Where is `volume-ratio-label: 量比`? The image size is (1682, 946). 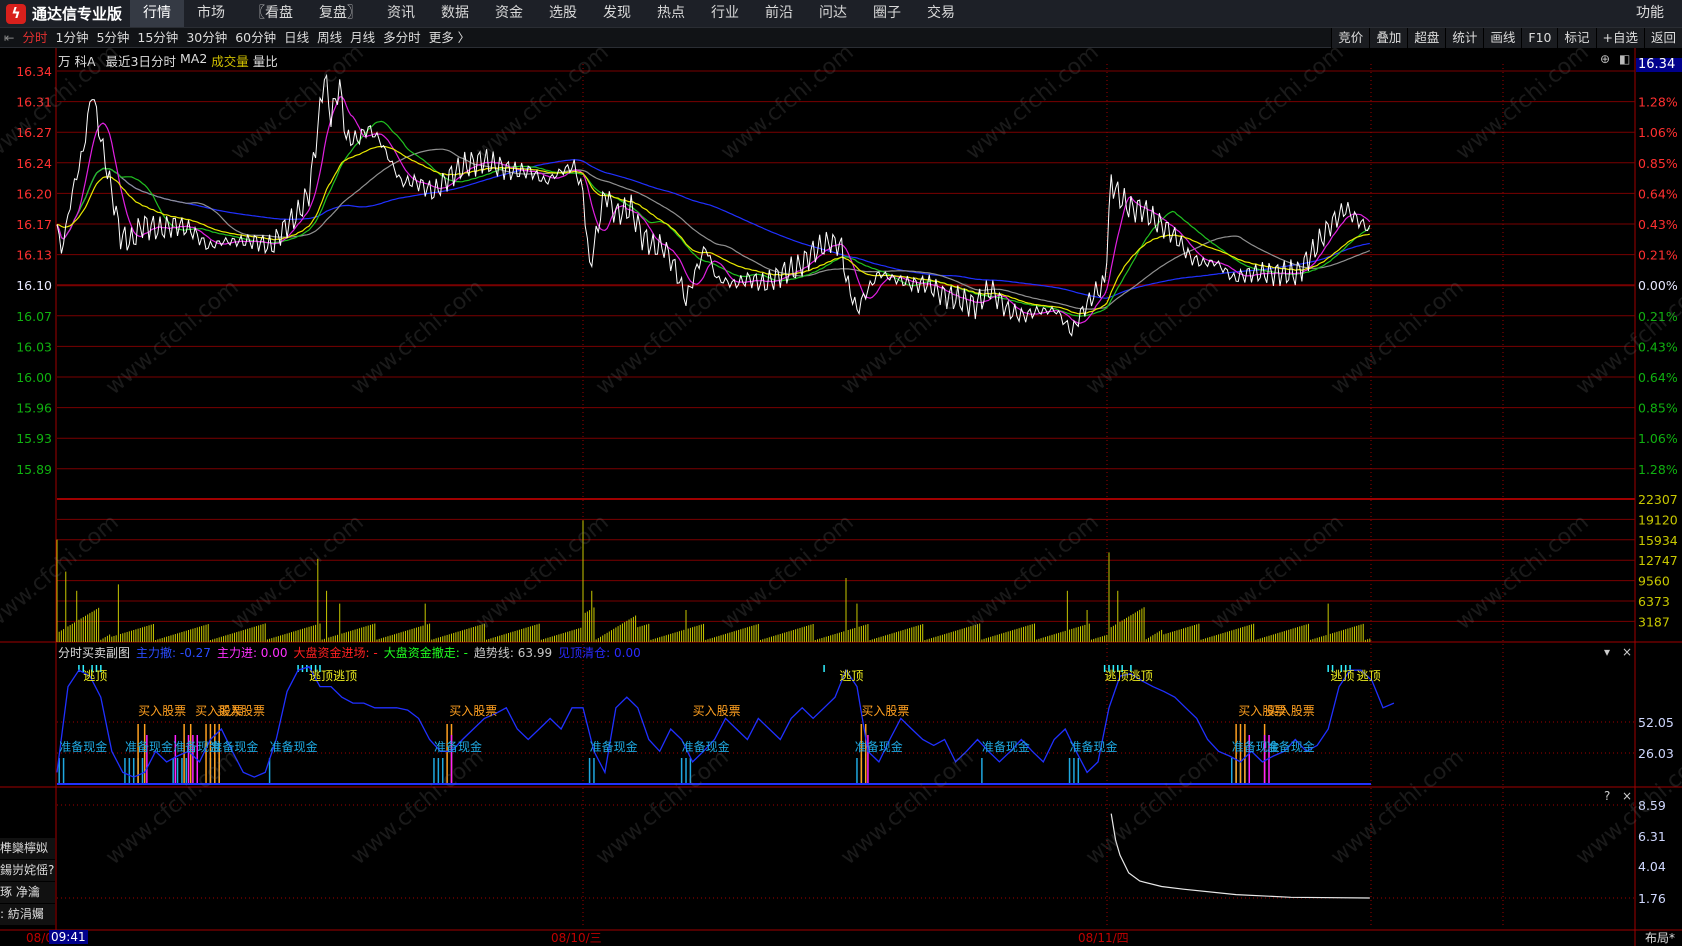 volume-ratio-label: 量比 is located at coordinates (265, 60).